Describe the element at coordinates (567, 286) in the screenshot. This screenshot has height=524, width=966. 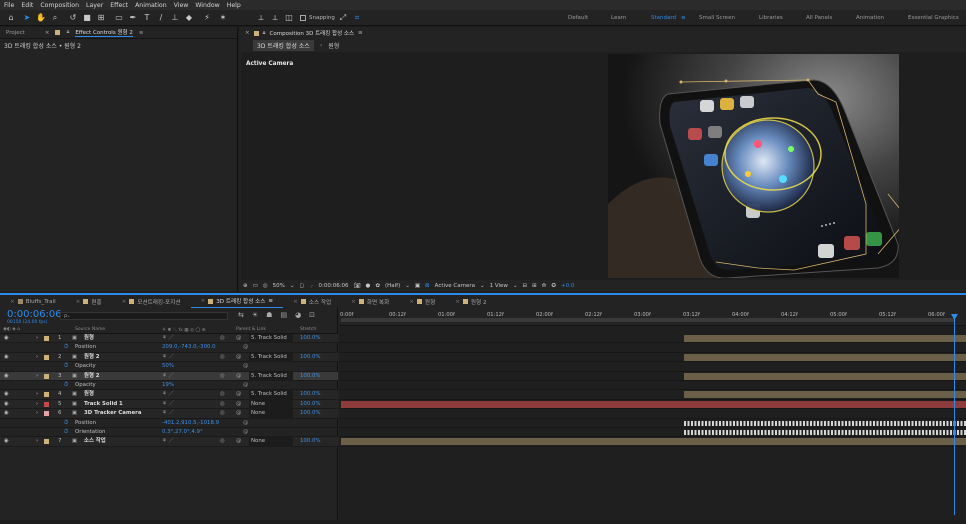
I see `exposure-value: +0.0` at that location.